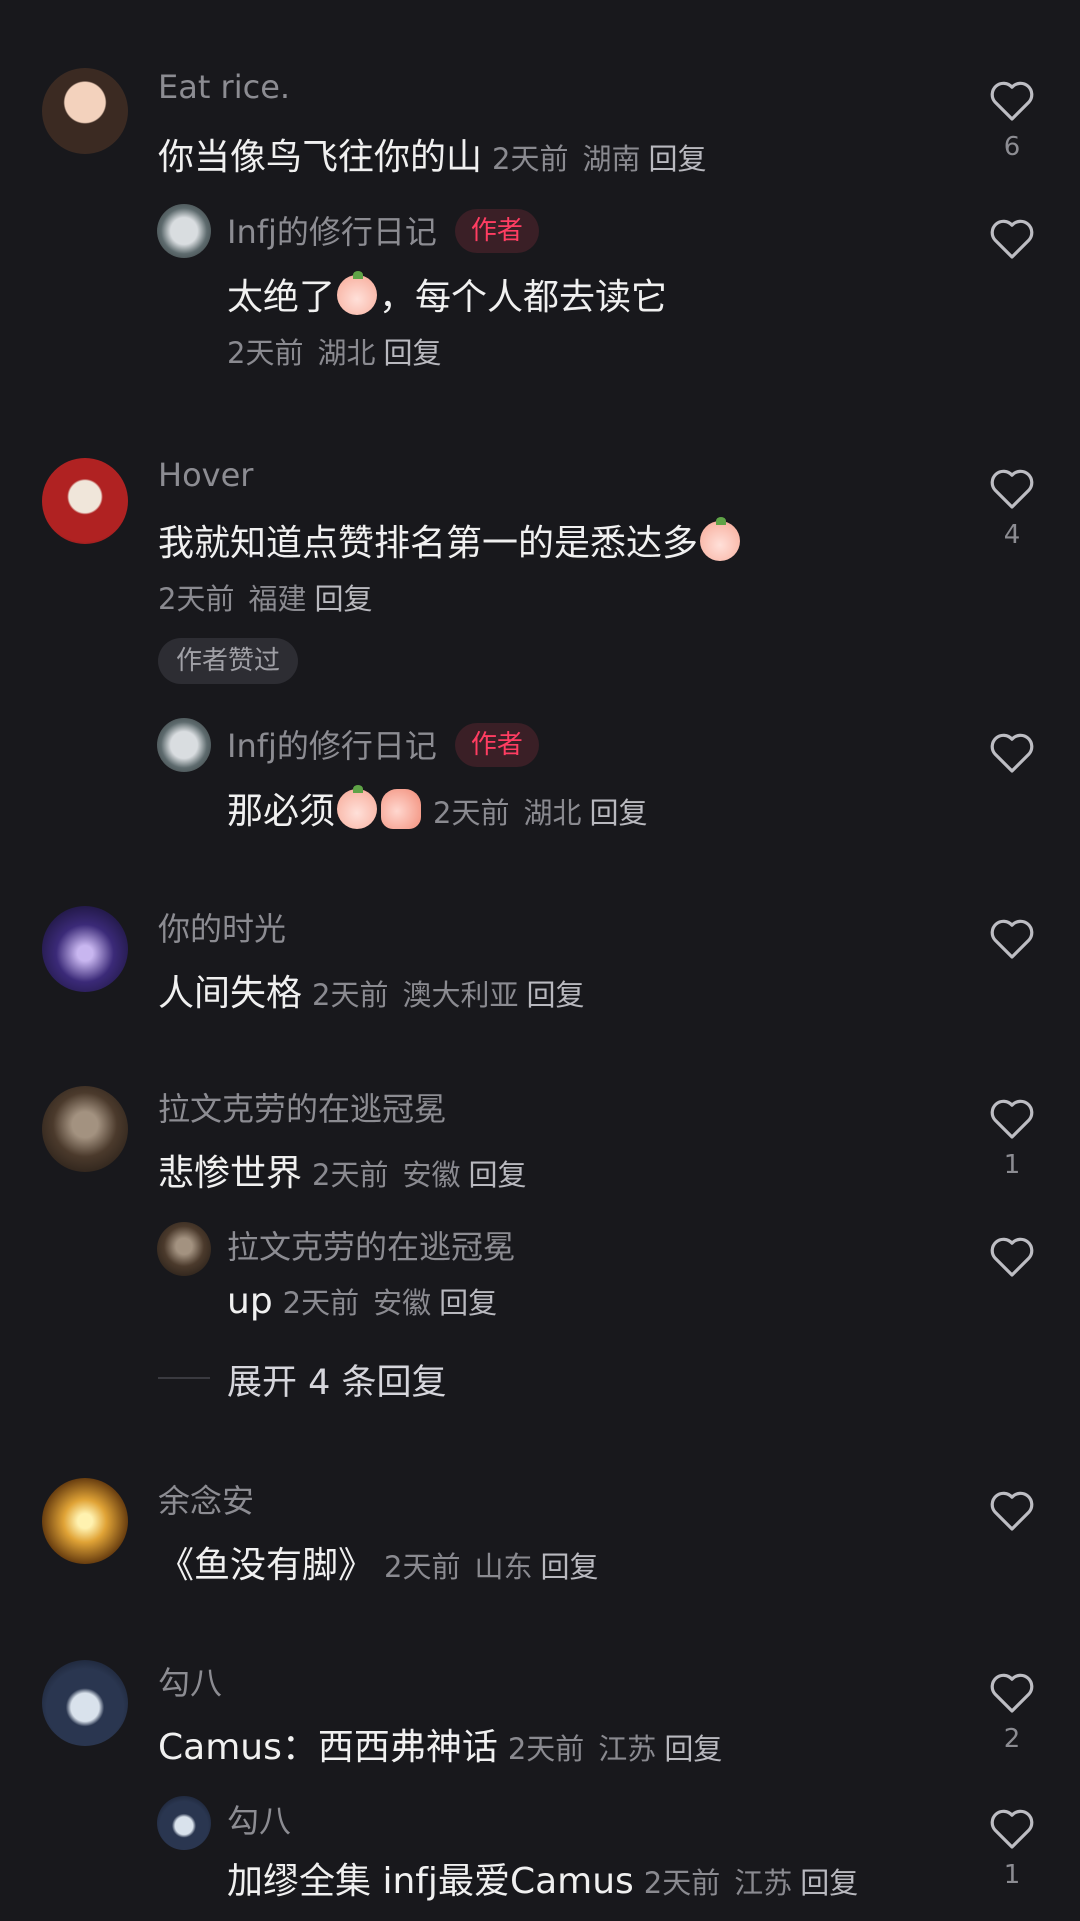  Describe the element at coordinates (250, 1301) in the screenshot. I see `reply-body: up` at that location.